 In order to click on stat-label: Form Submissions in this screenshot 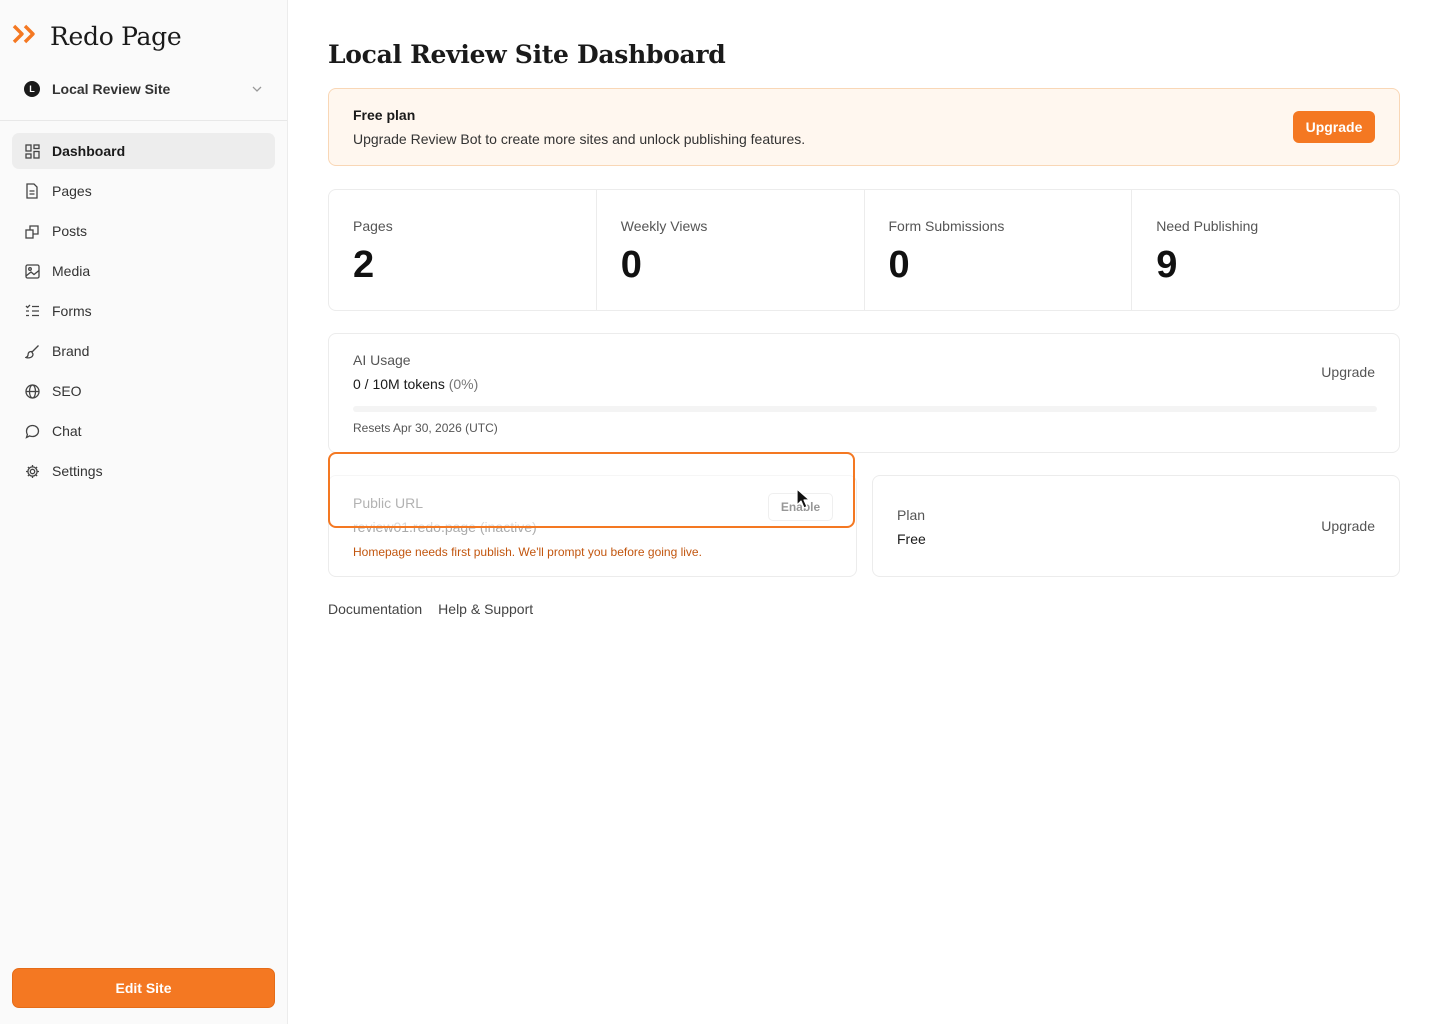, I will do `click(946, 226)`.